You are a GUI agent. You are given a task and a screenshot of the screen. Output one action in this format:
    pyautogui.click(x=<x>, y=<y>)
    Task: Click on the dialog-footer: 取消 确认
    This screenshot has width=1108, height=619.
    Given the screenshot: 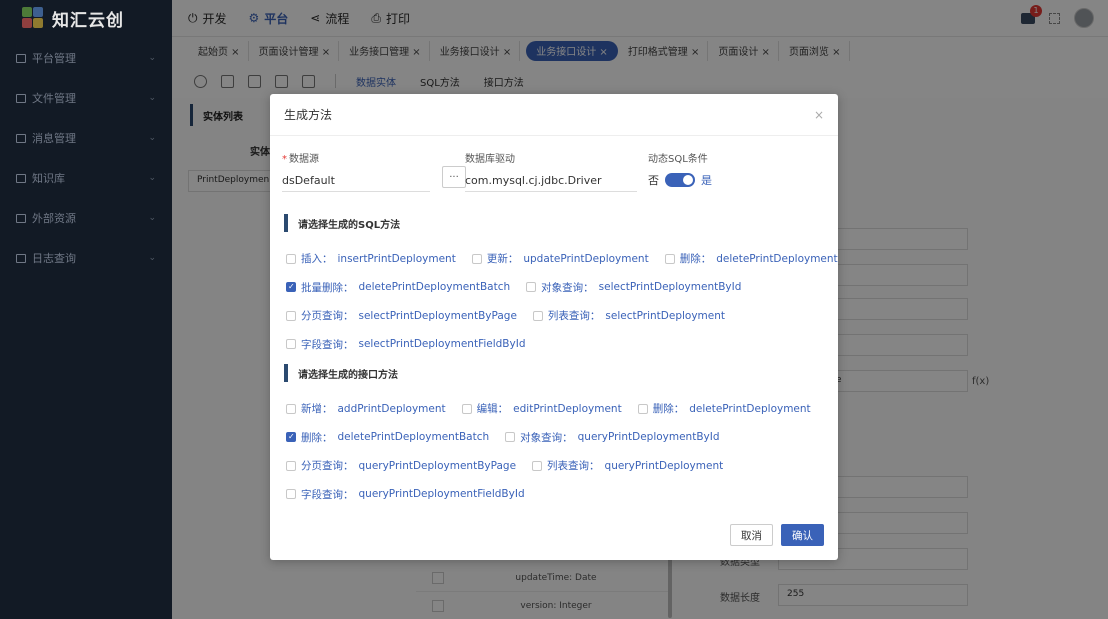 What is the action you would take?
    pyautogui.click(x=777, y=535)
    